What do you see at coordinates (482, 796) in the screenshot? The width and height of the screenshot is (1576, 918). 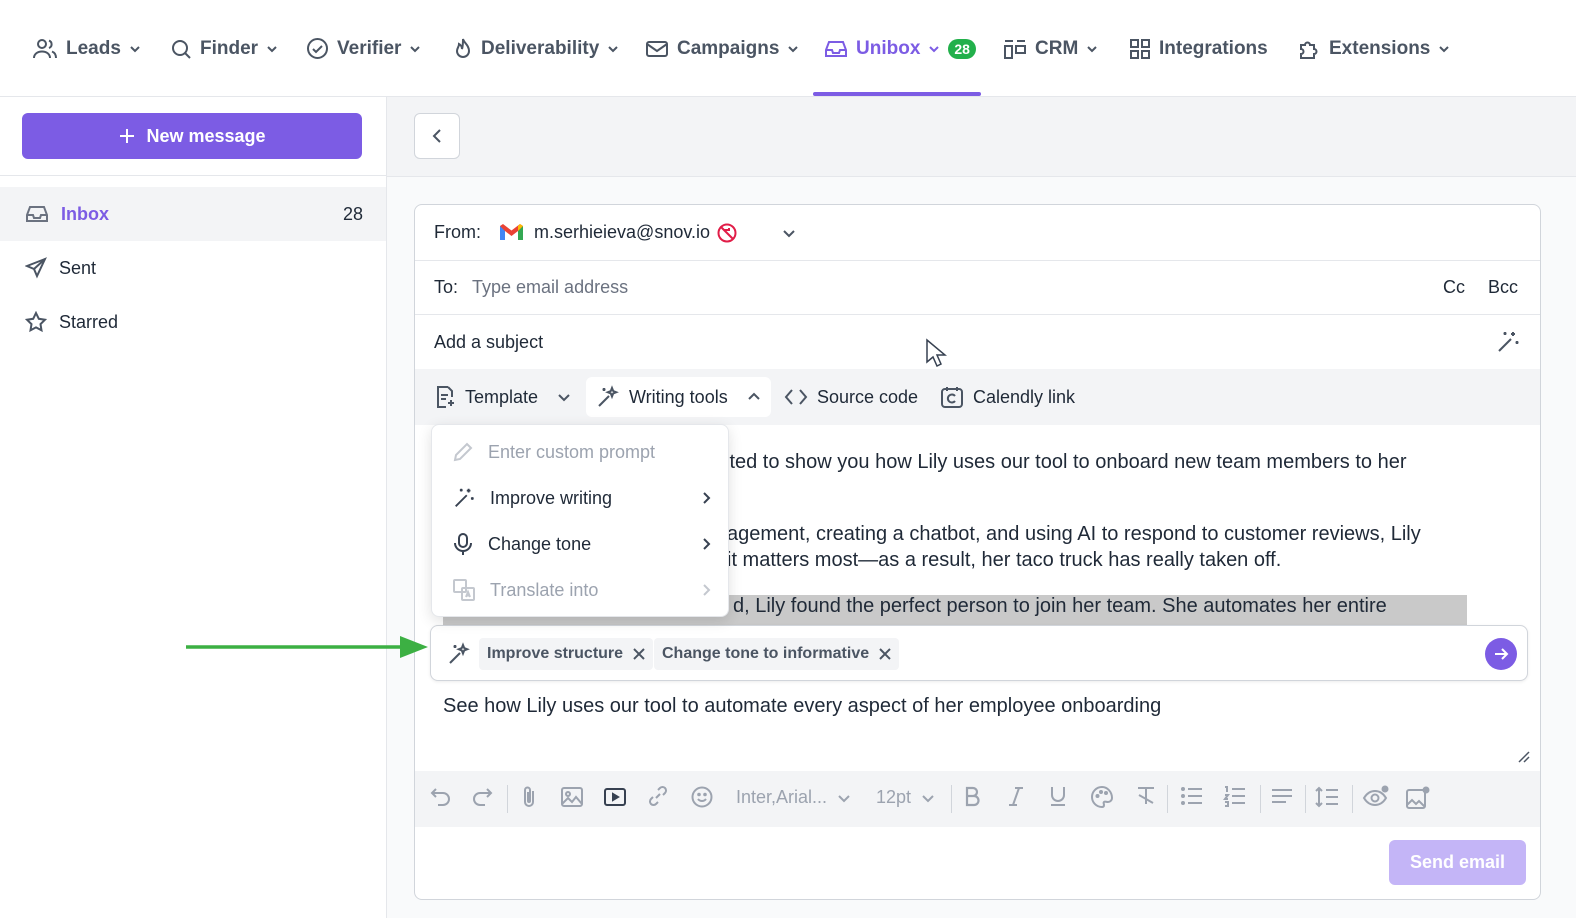 I see `redo-icon` at bounding box center [482, 796].